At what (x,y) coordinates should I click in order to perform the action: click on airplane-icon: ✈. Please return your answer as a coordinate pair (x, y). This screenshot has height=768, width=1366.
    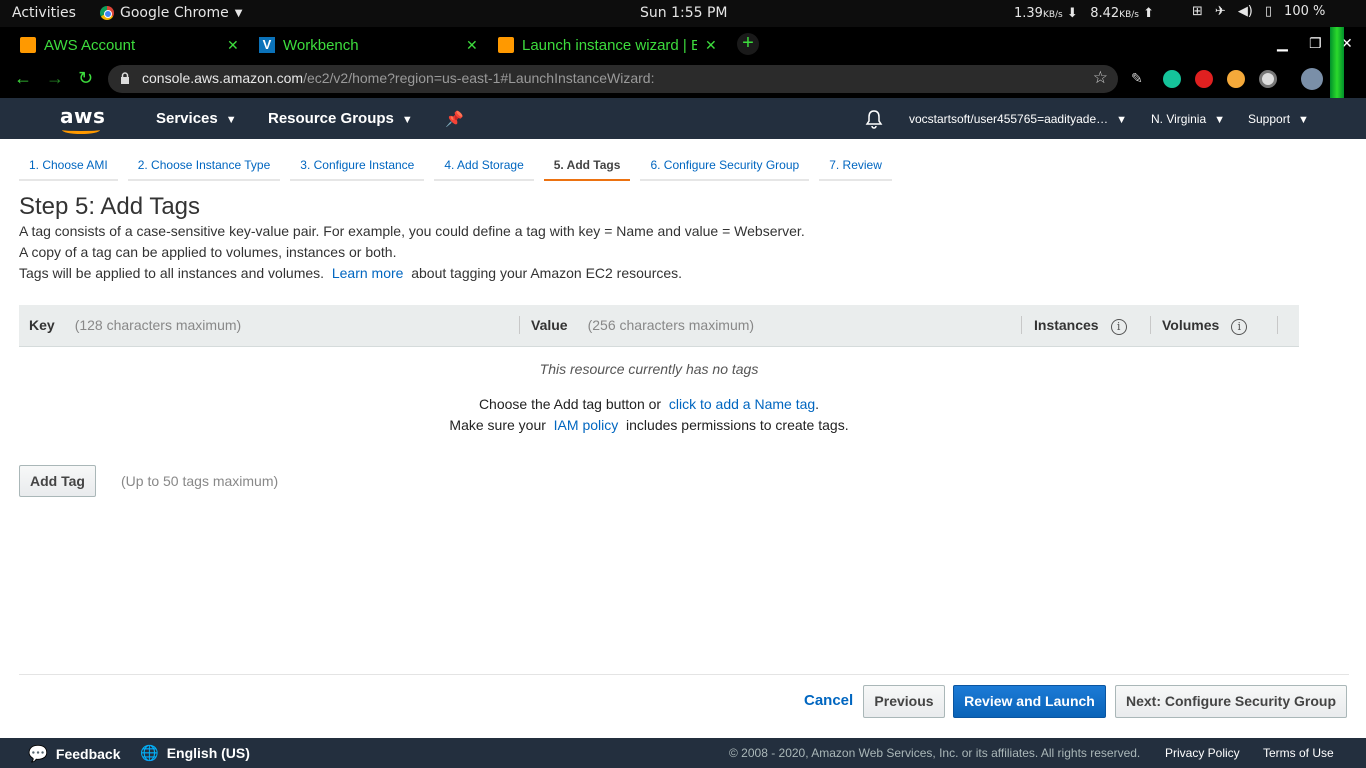
    Looking at the image, I should click on (1220, 11).